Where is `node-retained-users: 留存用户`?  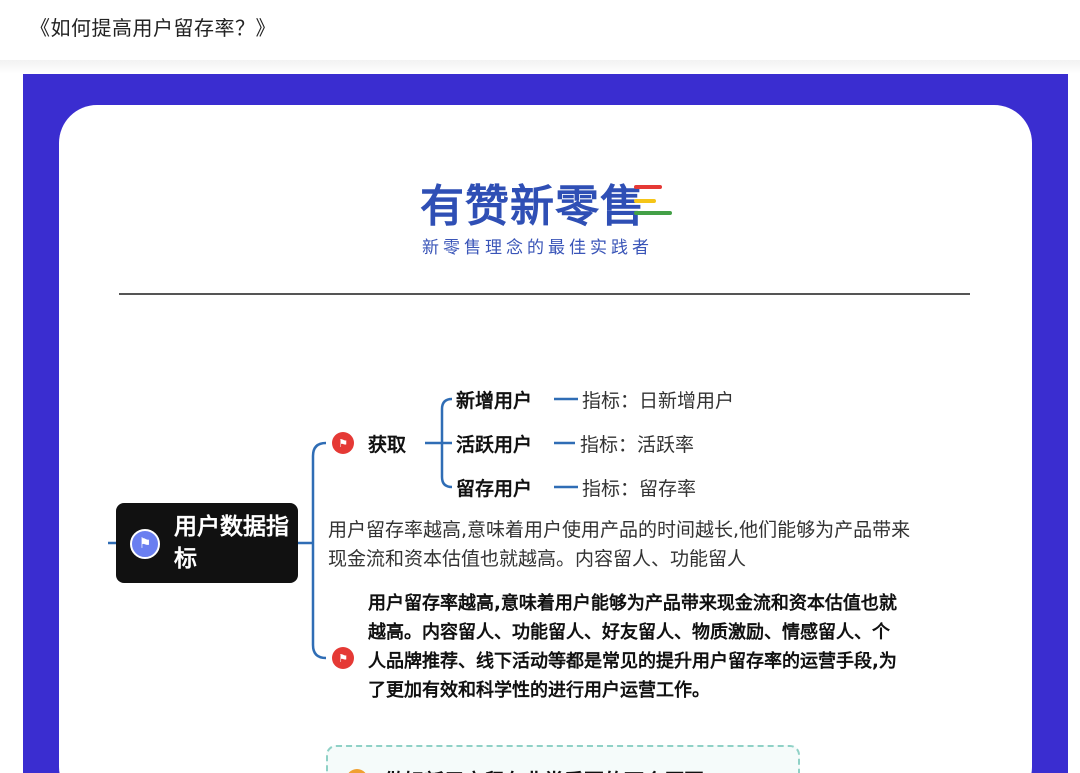
node-retained-users: 留存用户 is located at coordinates (494, 487).